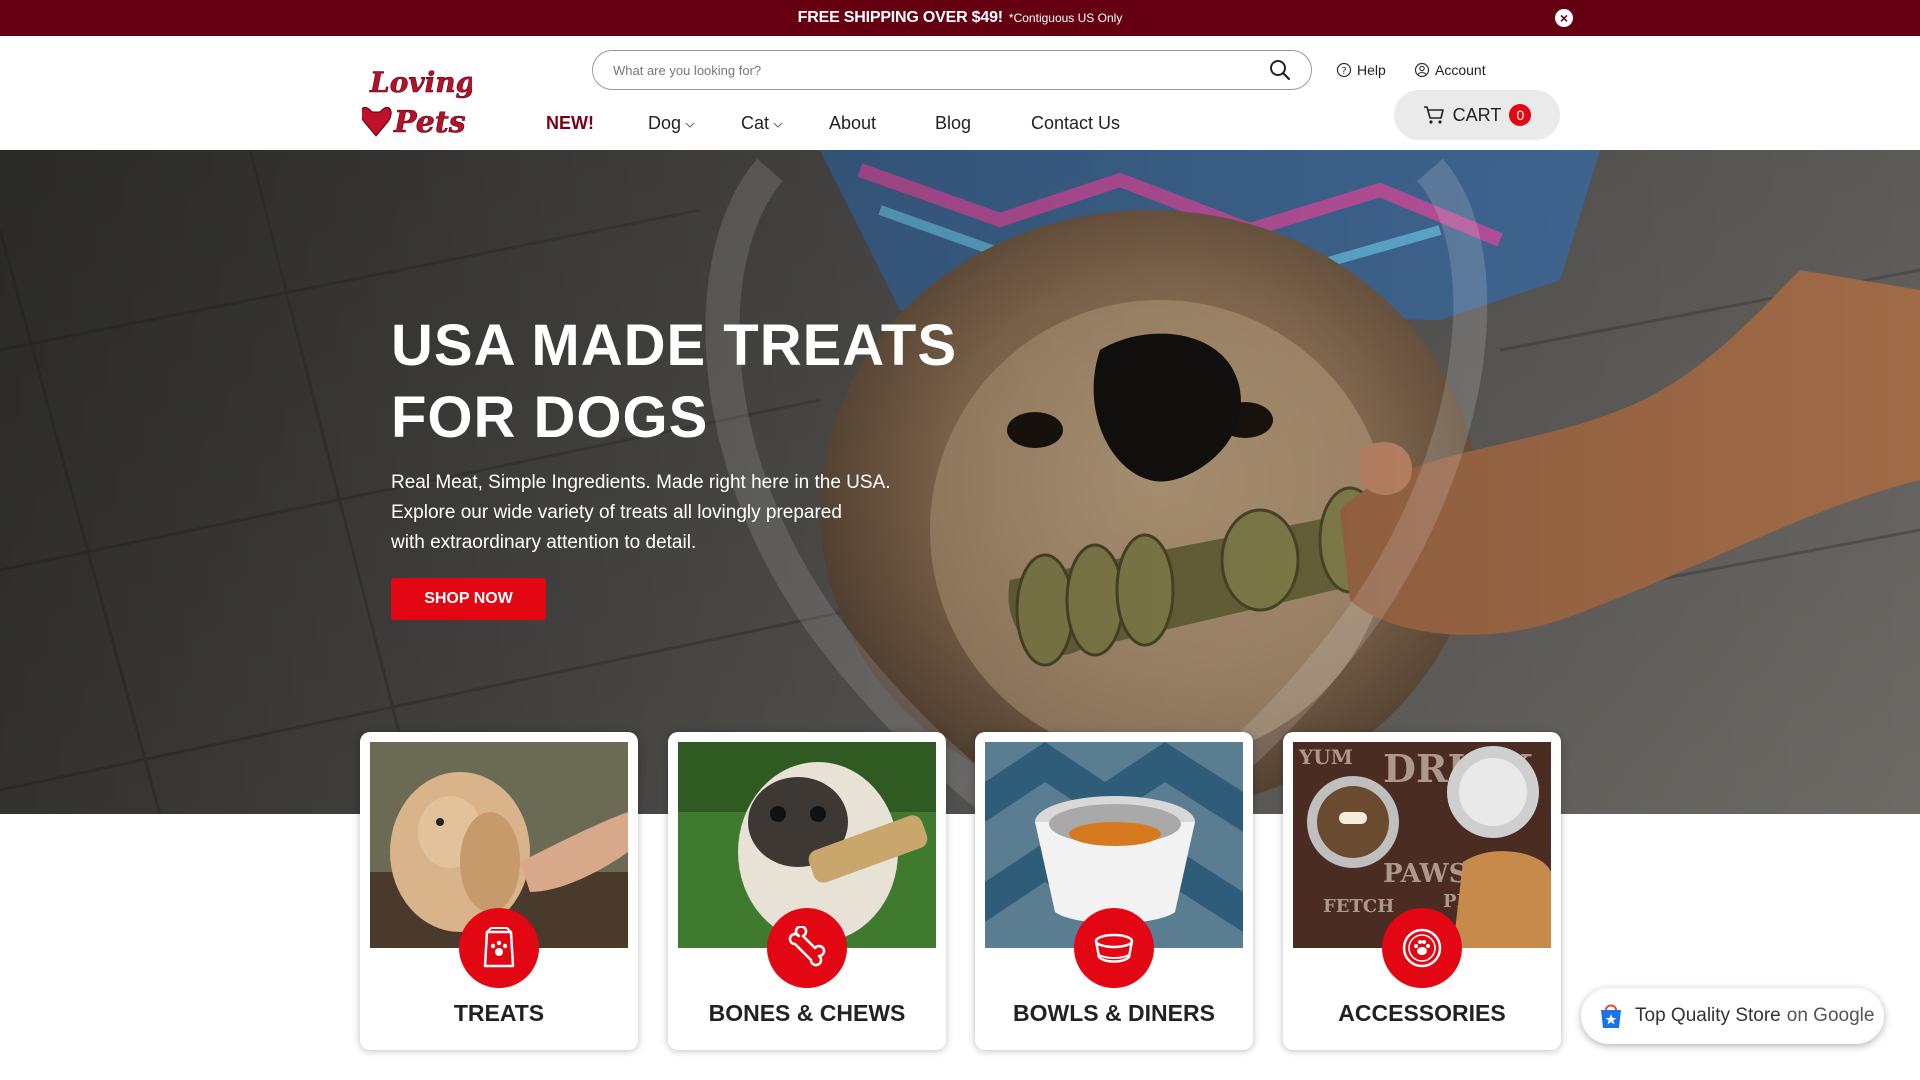 This screenshot has width=1920, height=1080. What do you see at coordinates (1830, 1015) in the screenshot?
I see `google-badge-suffix: on Google` at bounding box center [1830, 1015].